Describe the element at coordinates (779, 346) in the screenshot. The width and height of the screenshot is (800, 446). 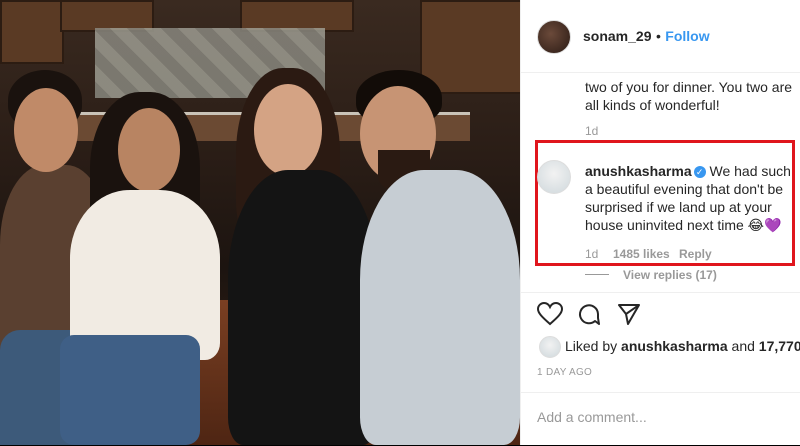
I see `liked-by-count: 17,770 ot` at that location.